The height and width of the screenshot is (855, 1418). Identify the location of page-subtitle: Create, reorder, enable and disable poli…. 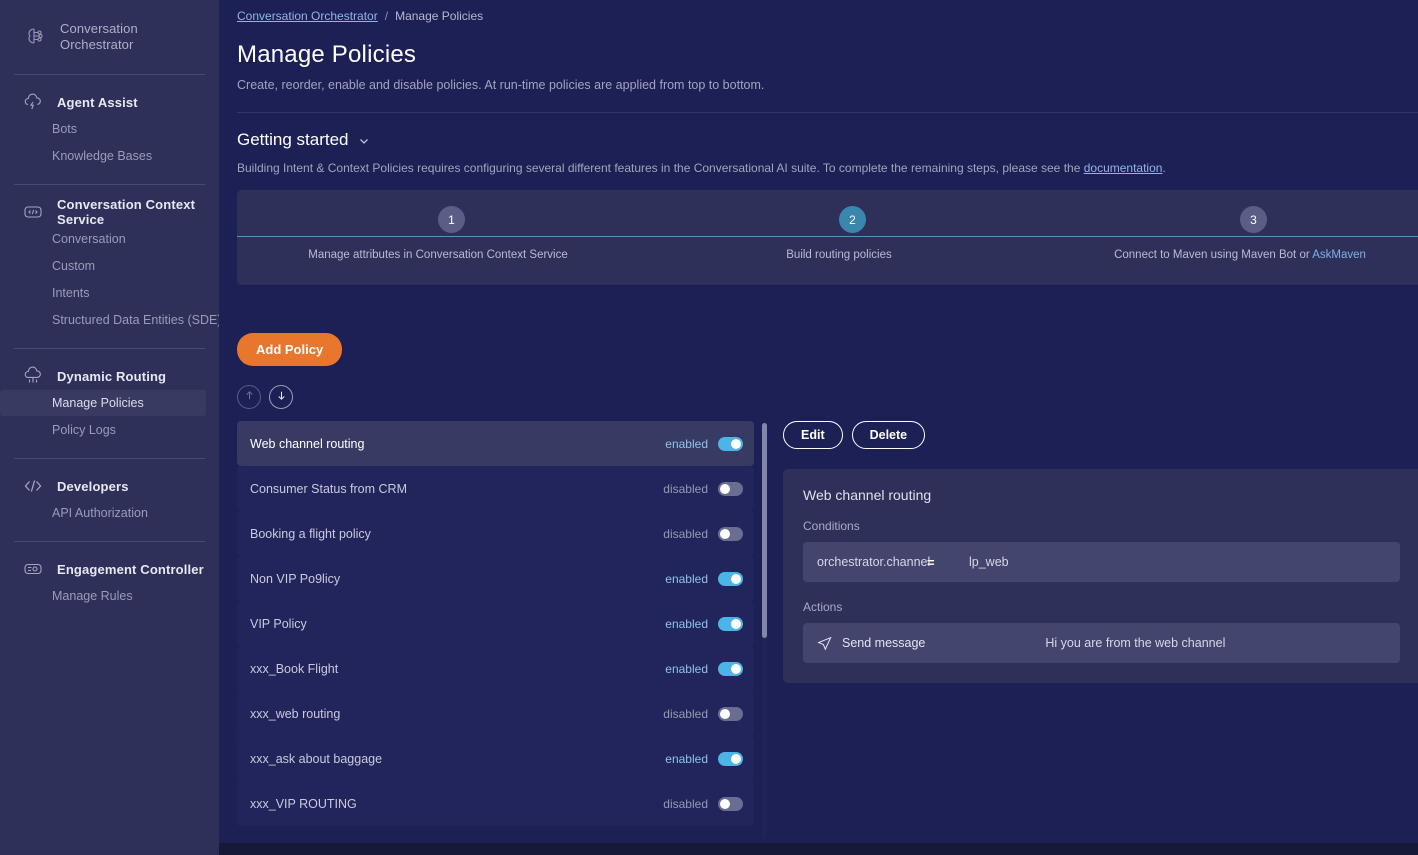
(501, 85).